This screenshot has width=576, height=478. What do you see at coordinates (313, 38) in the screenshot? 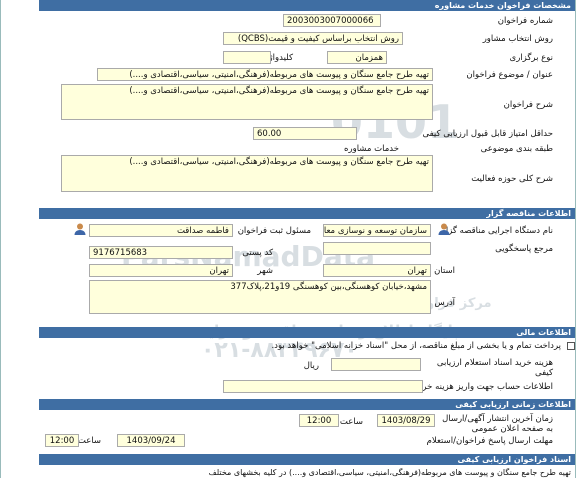
I see `selection-method-field: روش انتخاب براساس کیفیت و قیمت(QCBS)` at bounding box center [313, 38].